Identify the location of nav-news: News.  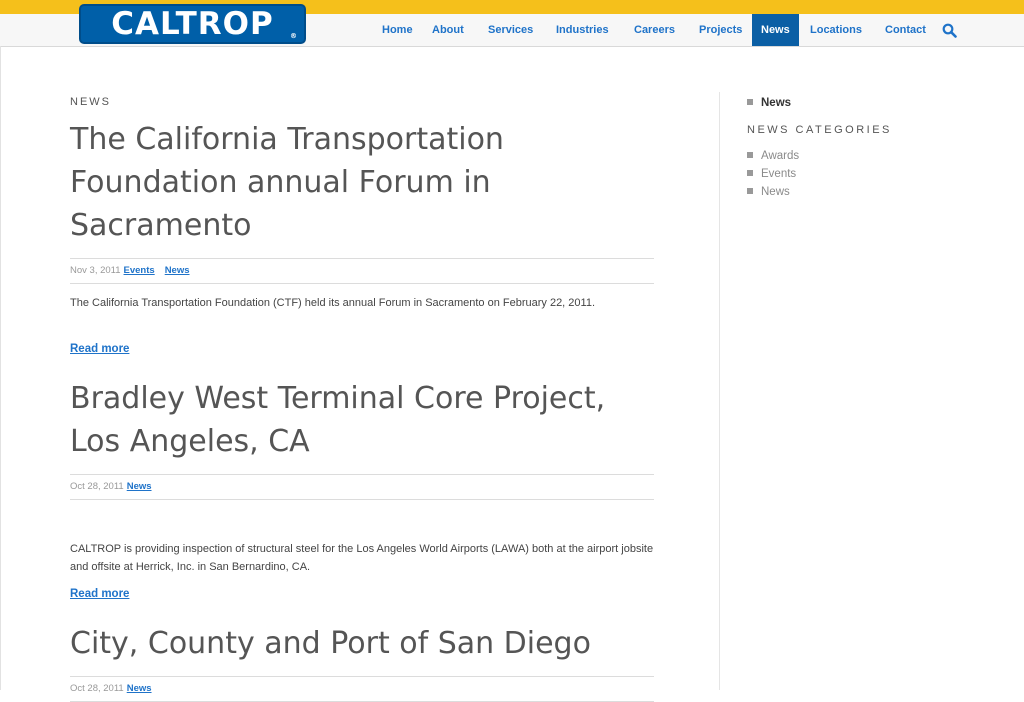
(775, 30).